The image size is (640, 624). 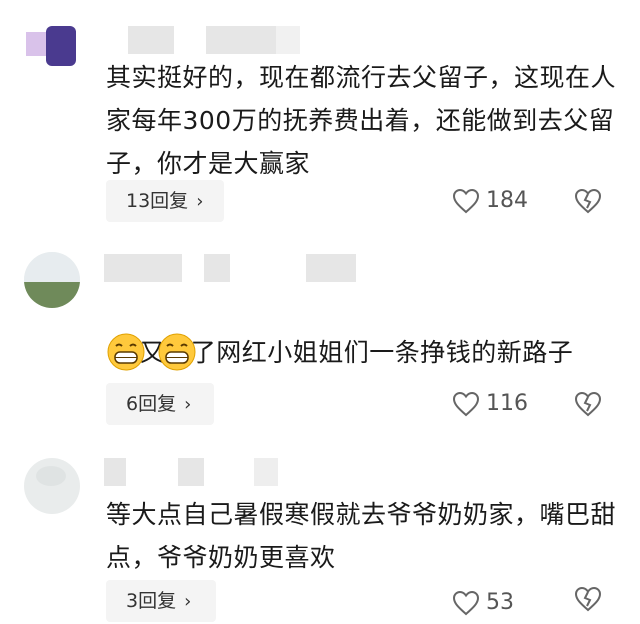 I want to click on like-count: 116, so click(x=507, y=403).